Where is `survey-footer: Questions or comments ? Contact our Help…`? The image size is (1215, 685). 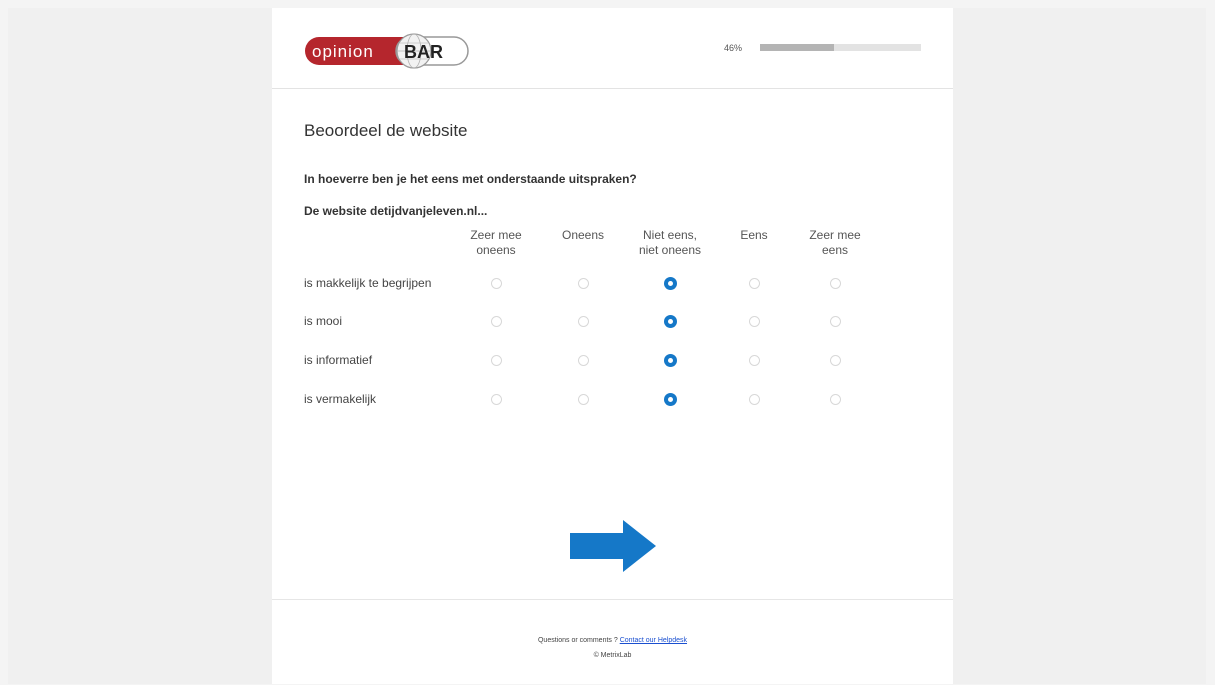 survey-footer: Questions or comments ? Contact our Help… is located at coordinates (612, 642).